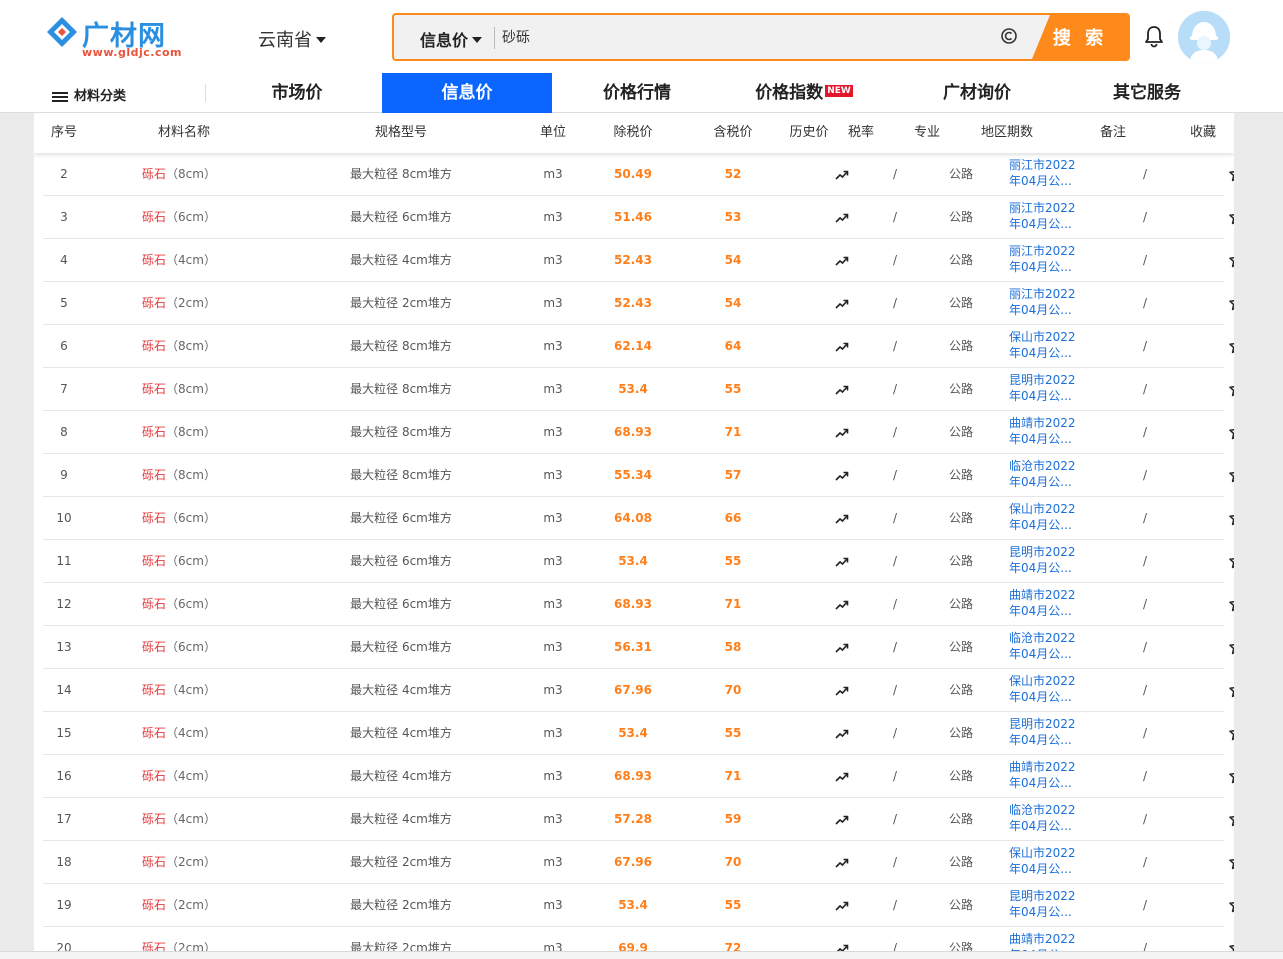 The image size is (1283, 959). Describe the element at coordinates (89, 94) in the screenshot. I see `category-menu: 材料分类` at that location.